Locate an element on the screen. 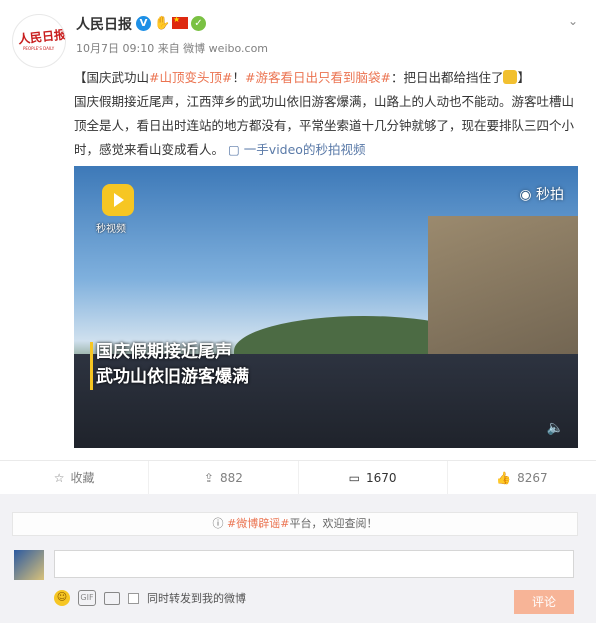  notice-text: 平台，欢迎查阅！ is located at coordinates (333, 523).